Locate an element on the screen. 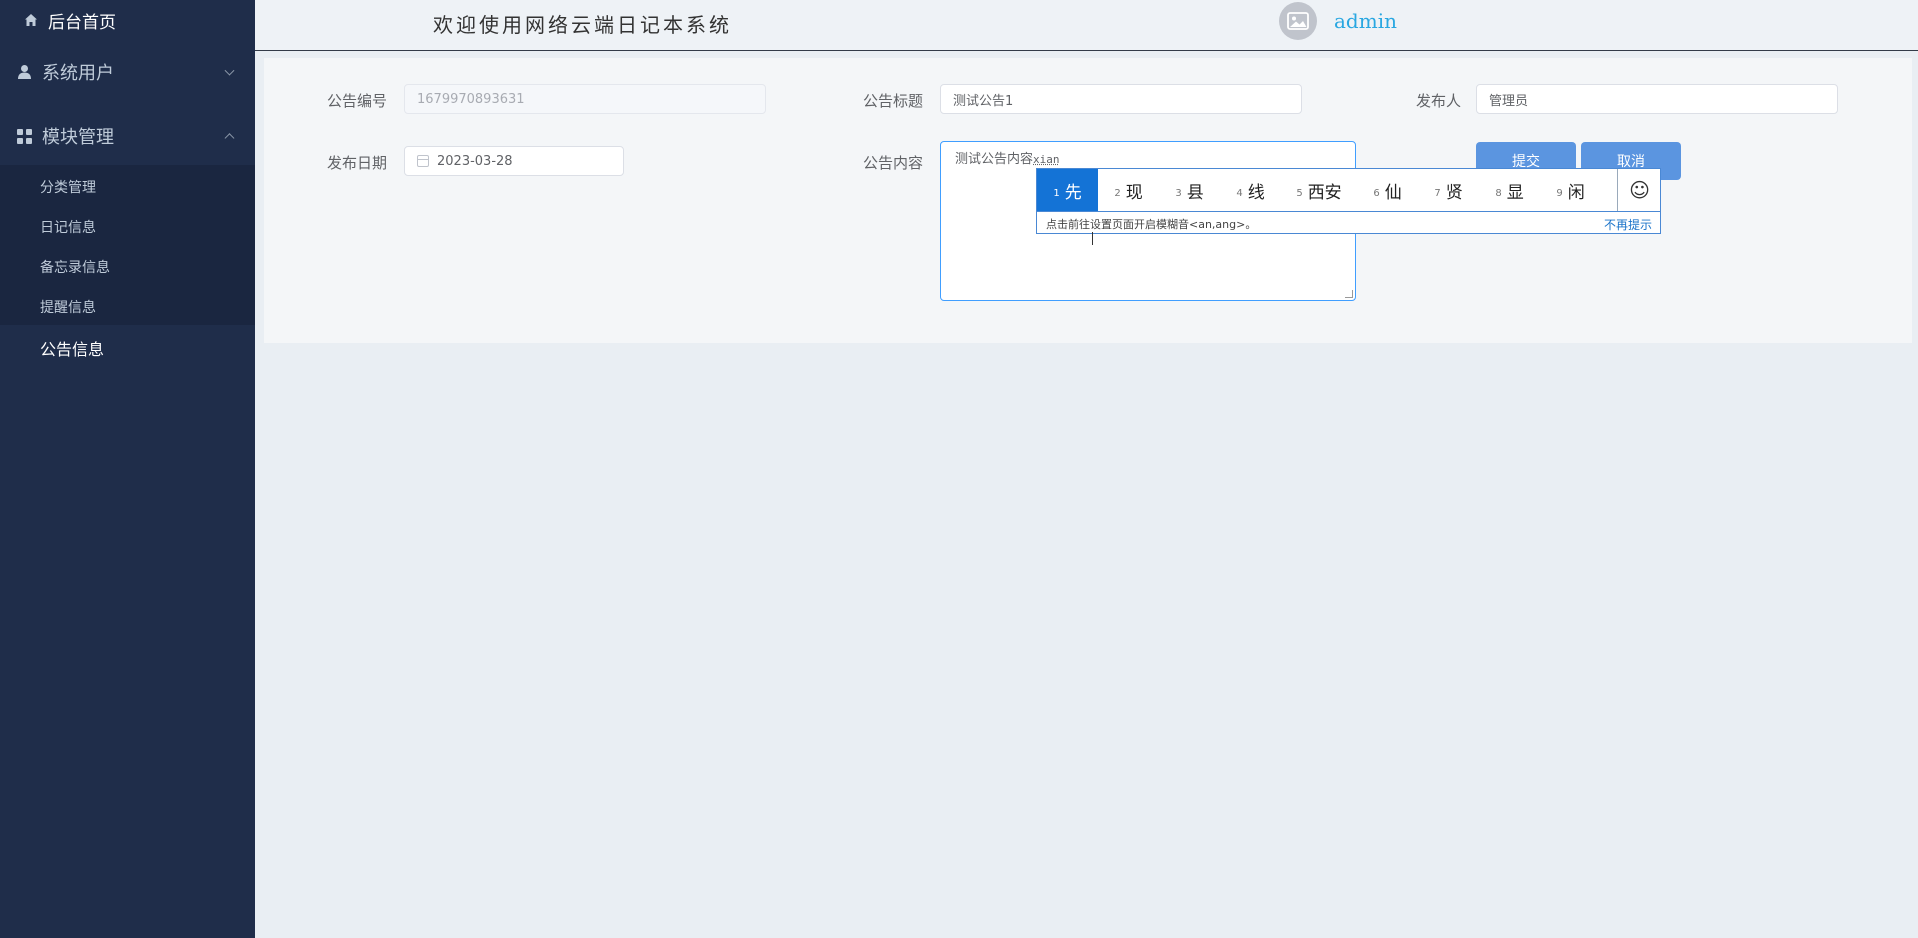  ime-composition-text: xian is located at coordinates (1046, 159).